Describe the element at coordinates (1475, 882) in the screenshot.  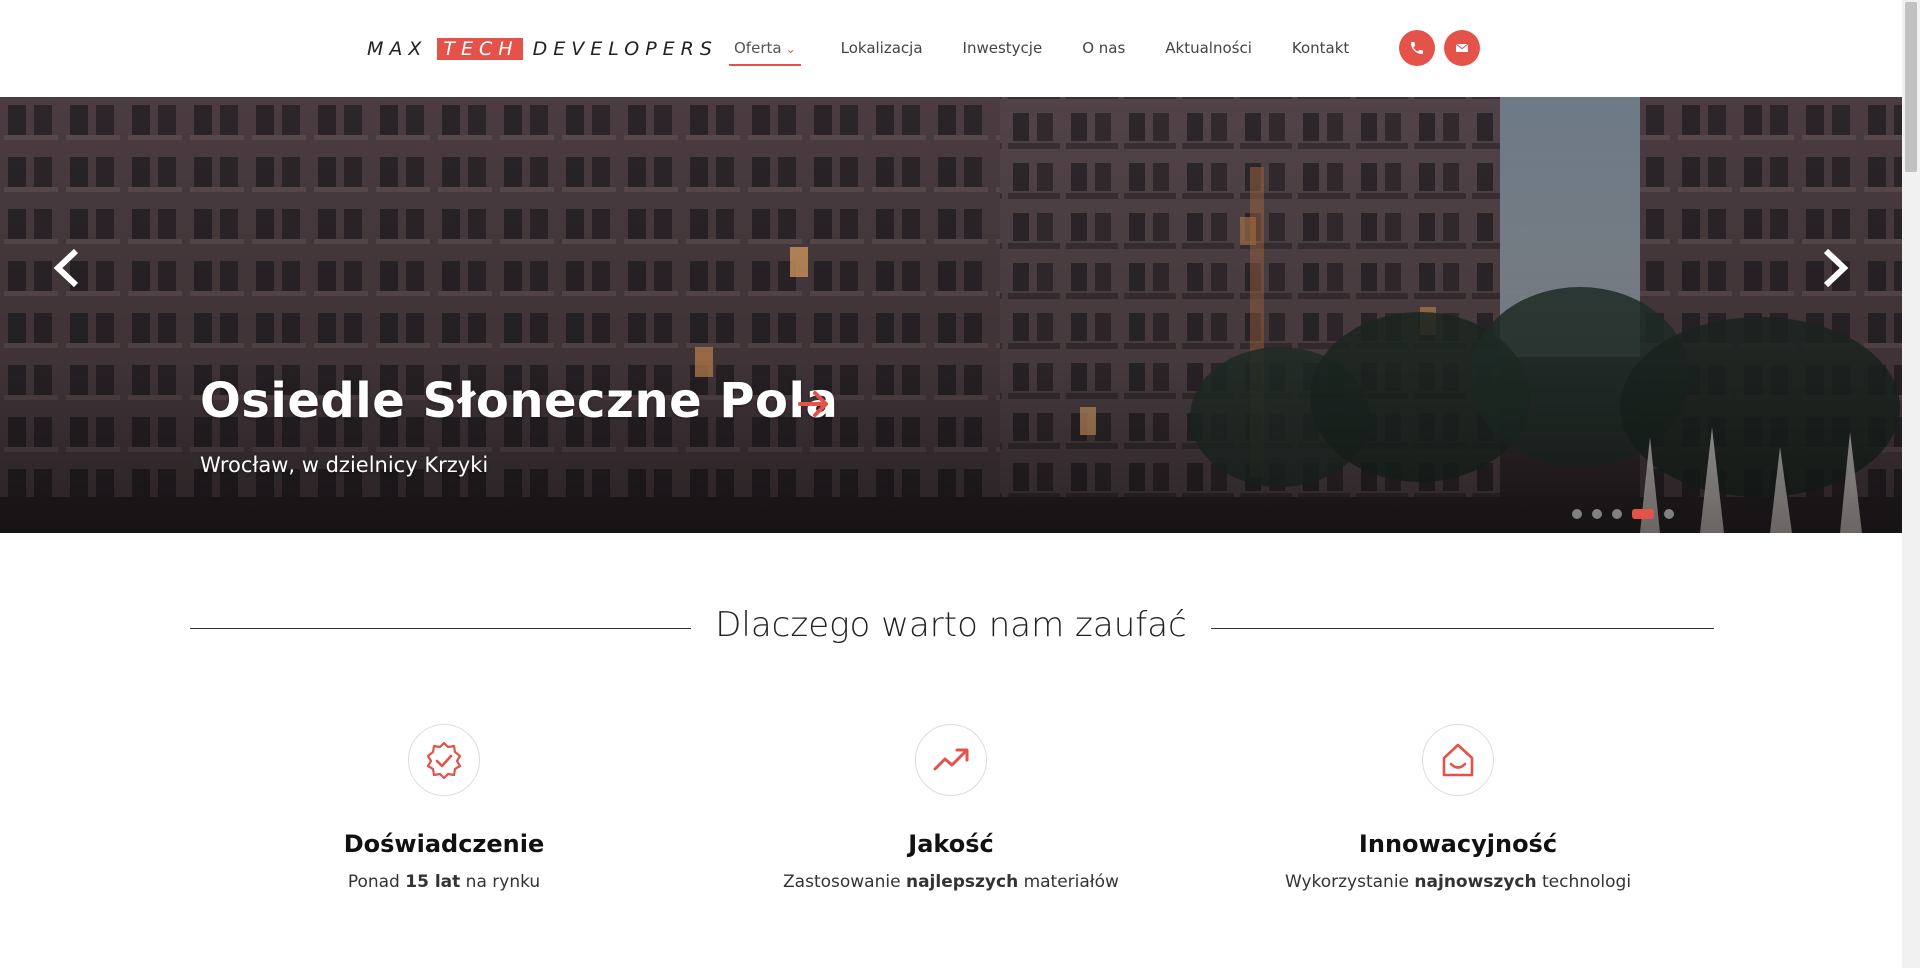
I see `feature-desc-bold: najnowszych` at that location.